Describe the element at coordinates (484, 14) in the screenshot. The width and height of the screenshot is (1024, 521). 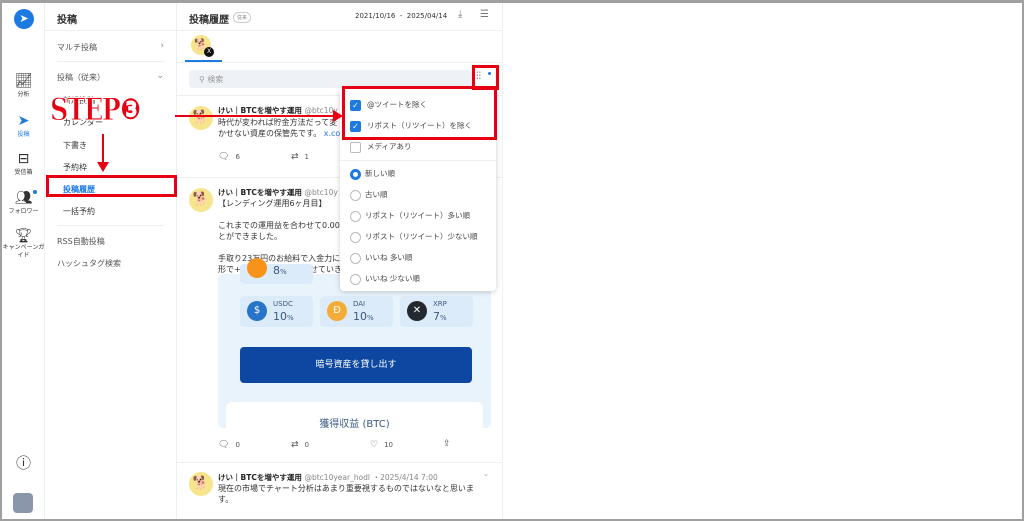
I see `chart-bars-icon: ☰` at that location.